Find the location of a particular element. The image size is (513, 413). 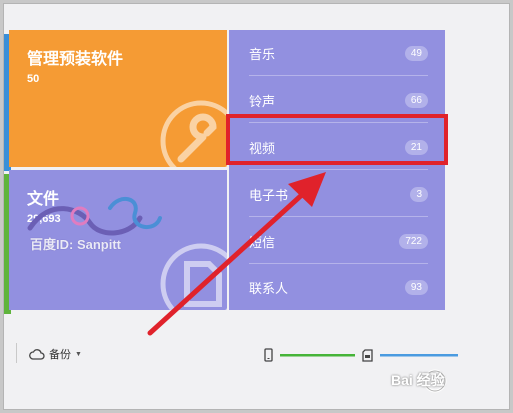

sd-storage-bar is located at coordinates (419, 355).